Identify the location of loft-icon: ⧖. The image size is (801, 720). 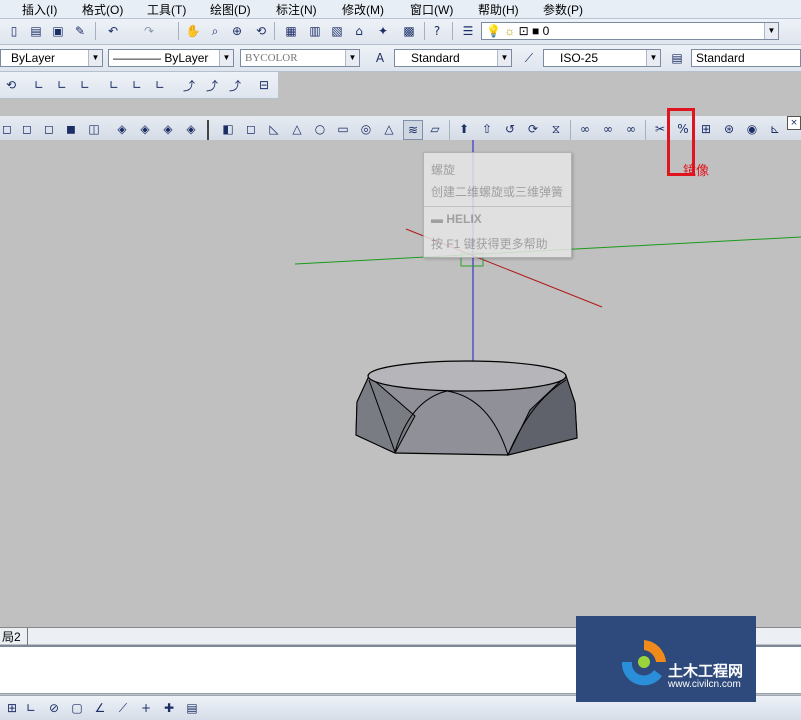
(556, 129).